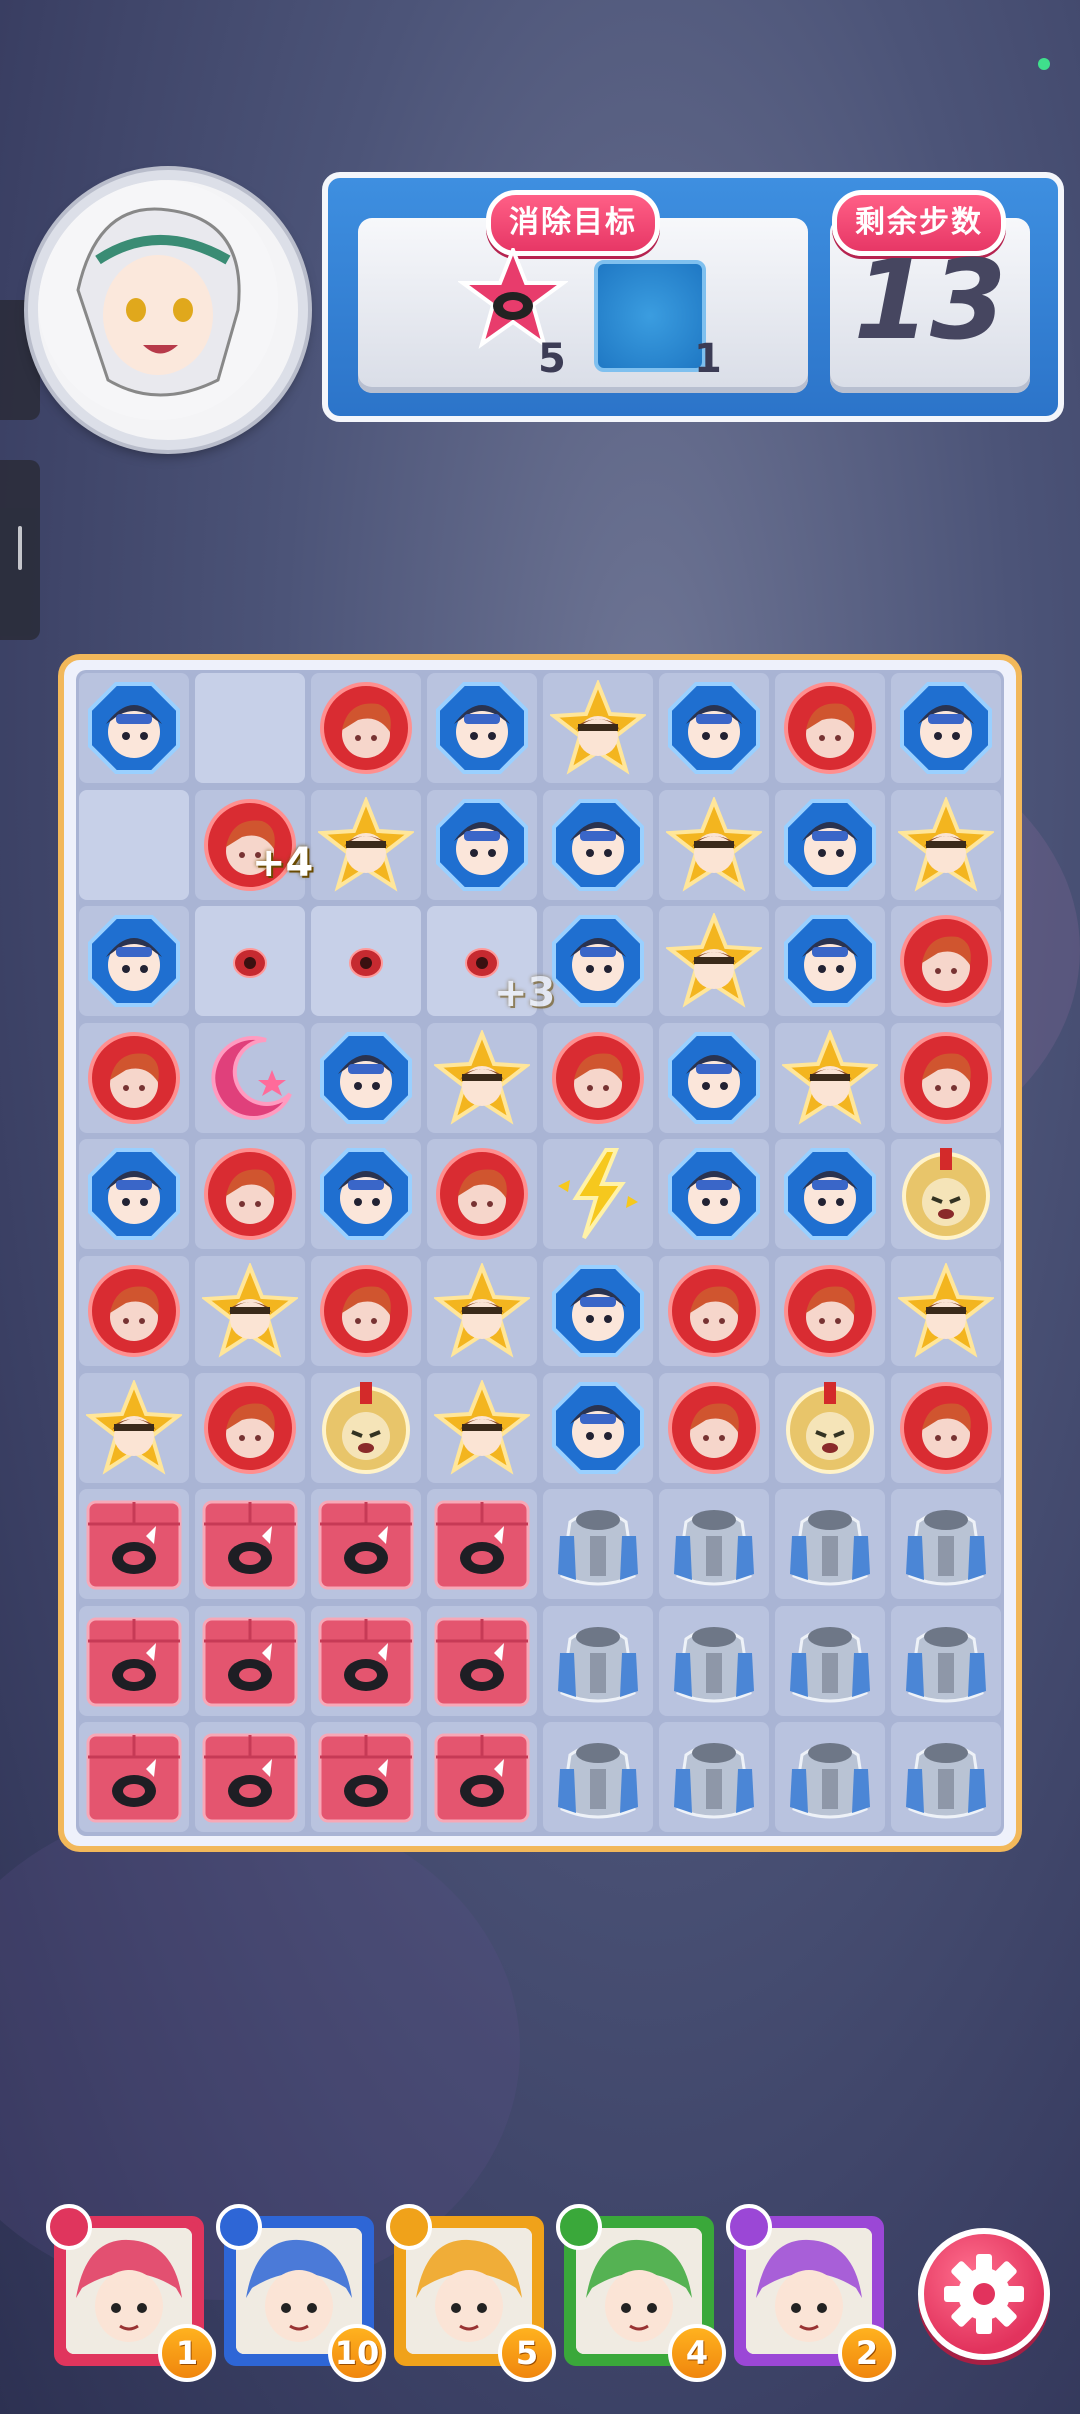 The height and width of the screenshot is (2414, 1080). What do you see at coordinates (984, 2294) in the screenshot?
I see `settings-button` at bounding box center [984, 2294].